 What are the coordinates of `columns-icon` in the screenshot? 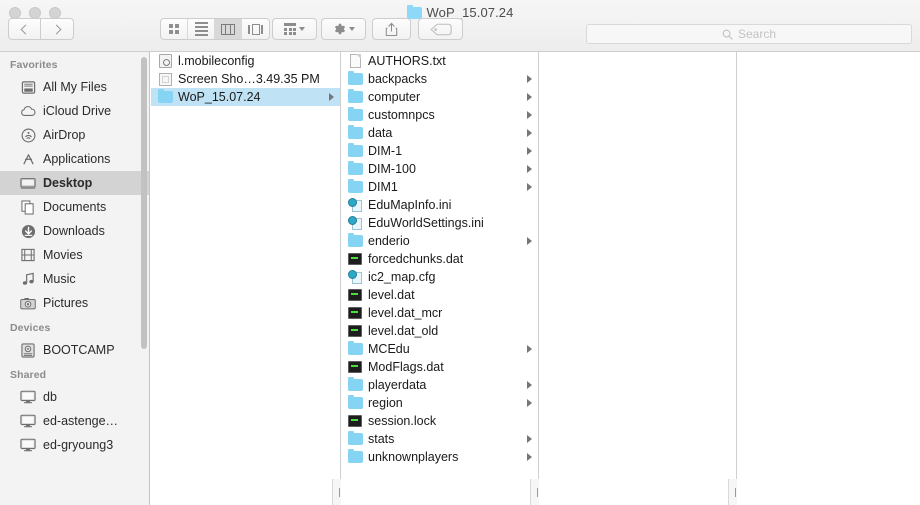 It's located at (228, 29).